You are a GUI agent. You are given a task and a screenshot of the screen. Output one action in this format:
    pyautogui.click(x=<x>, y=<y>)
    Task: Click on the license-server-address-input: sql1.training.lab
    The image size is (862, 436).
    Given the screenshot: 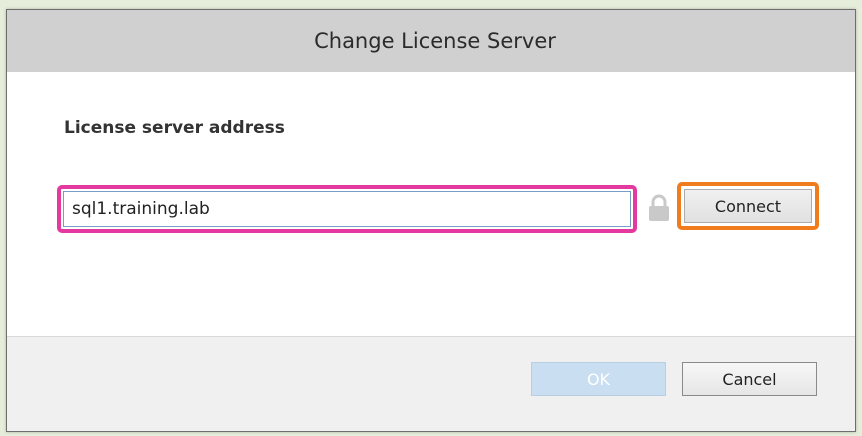 What is the action you would take?
    pyautogui.click(x=347, y=209)
    